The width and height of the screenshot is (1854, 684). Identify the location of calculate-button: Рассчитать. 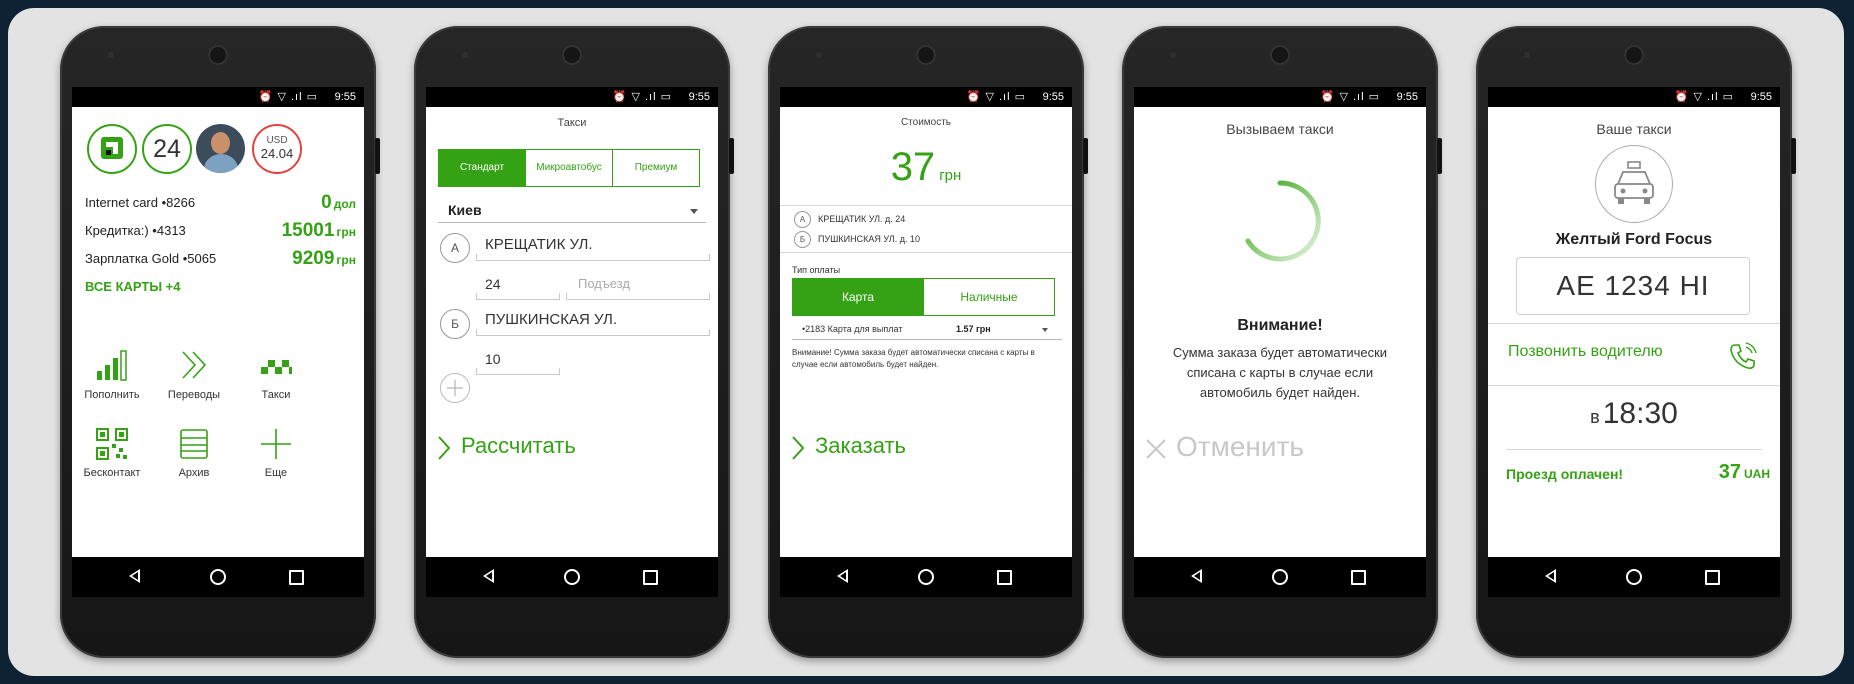
(556, 447).